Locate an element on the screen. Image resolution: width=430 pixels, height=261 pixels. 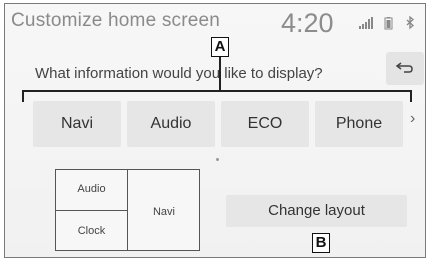
battery-icon is located at coordinates (388, 23).